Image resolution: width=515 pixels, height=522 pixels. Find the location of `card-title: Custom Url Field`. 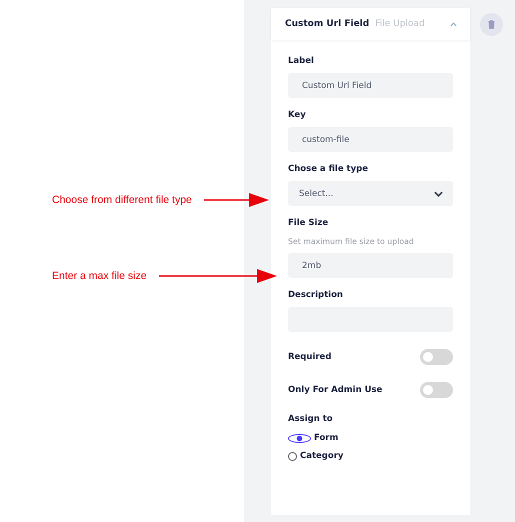

card-title: Custom Url Field is located at coordinates (327, 24).